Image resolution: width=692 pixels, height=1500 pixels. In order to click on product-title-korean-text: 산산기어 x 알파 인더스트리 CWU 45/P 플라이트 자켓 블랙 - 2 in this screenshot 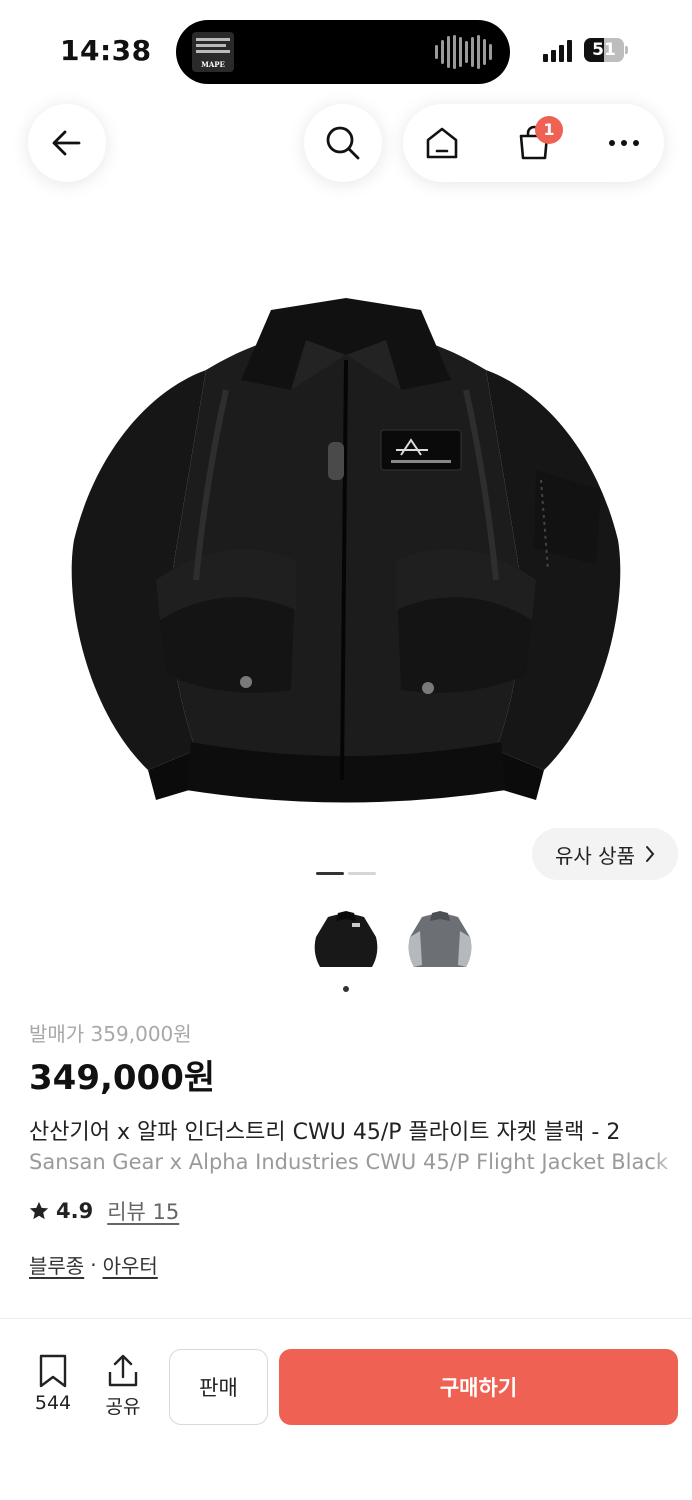, I will do `click(325, 1132)`.